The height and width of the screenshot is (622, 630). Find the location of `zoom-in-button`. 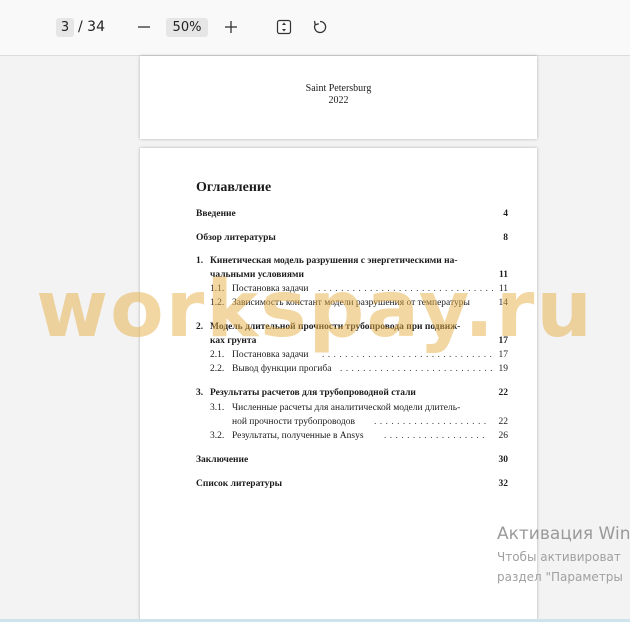

zoom-in-button is located at coordinates (231, 27).